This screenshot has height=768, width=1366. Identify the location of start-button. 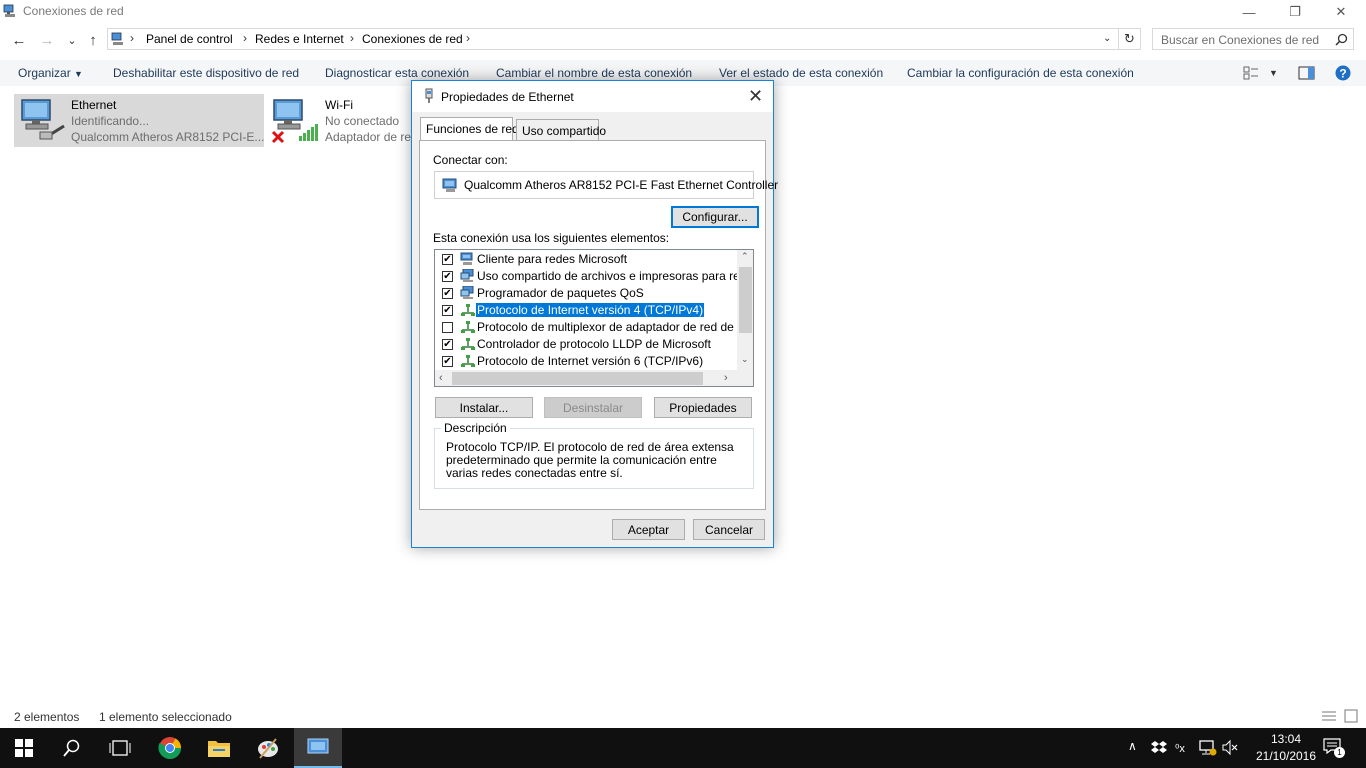
(24, 748).